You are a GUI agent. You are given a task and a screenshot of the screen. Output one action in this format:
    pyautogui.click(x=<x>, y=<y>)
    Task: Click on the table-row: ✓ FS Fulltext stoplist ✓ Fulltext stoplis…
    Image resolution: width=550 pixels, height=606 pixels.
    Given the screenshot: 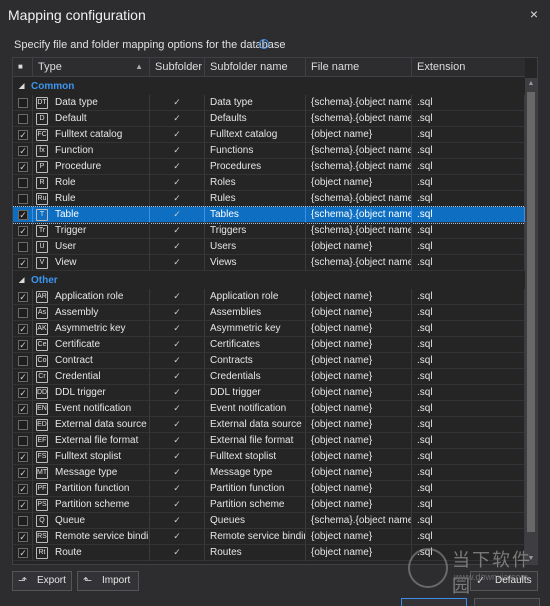 What is the action you would take?
    pyautogui.click(x=269, y=457)
    